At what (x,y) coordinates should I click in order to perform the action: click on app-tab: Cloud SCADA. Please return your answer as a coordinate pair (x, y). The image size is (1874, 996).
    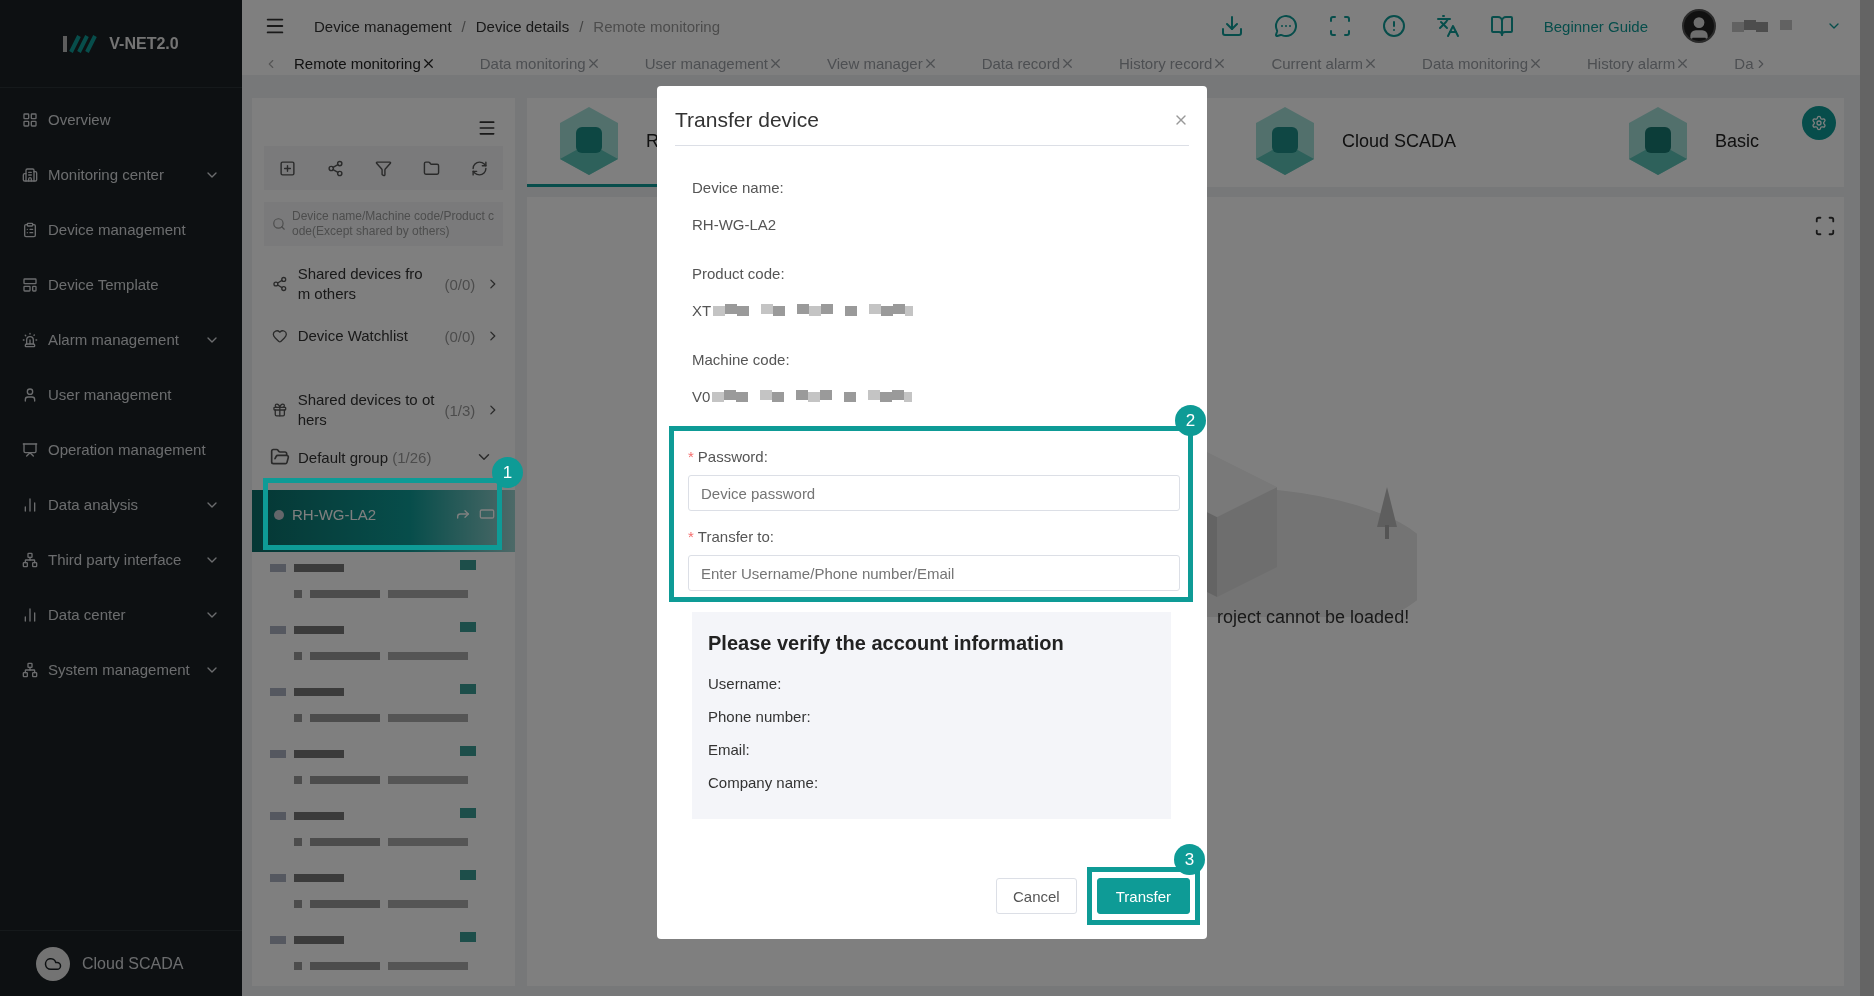
    Looking at the image, I should click on (1409, 142).